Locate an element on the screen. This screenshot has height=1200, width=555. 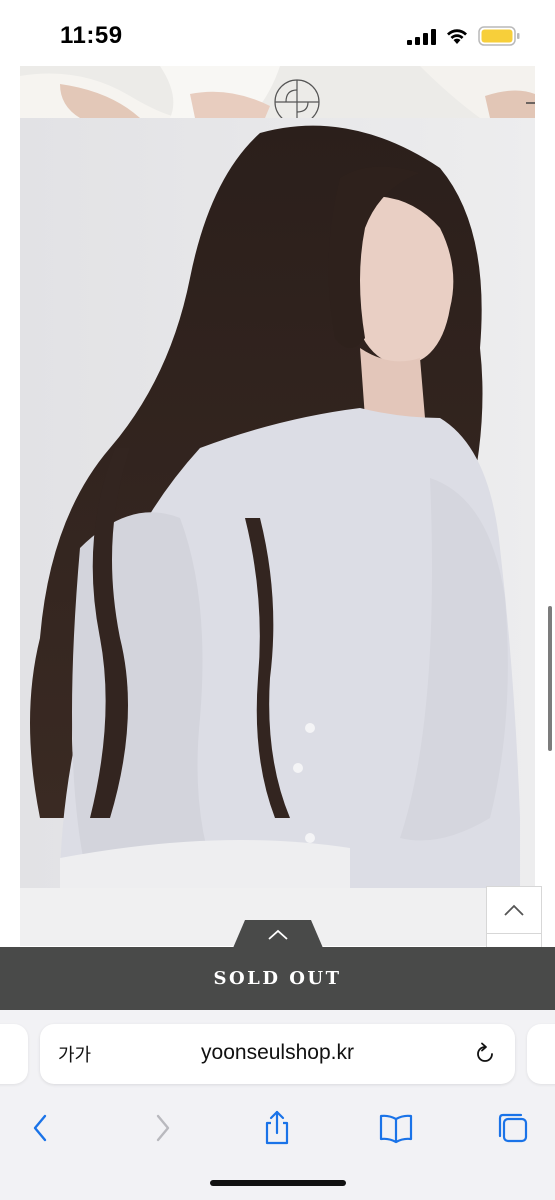
chevron-left-icon is located at coordinates (40, 1128).